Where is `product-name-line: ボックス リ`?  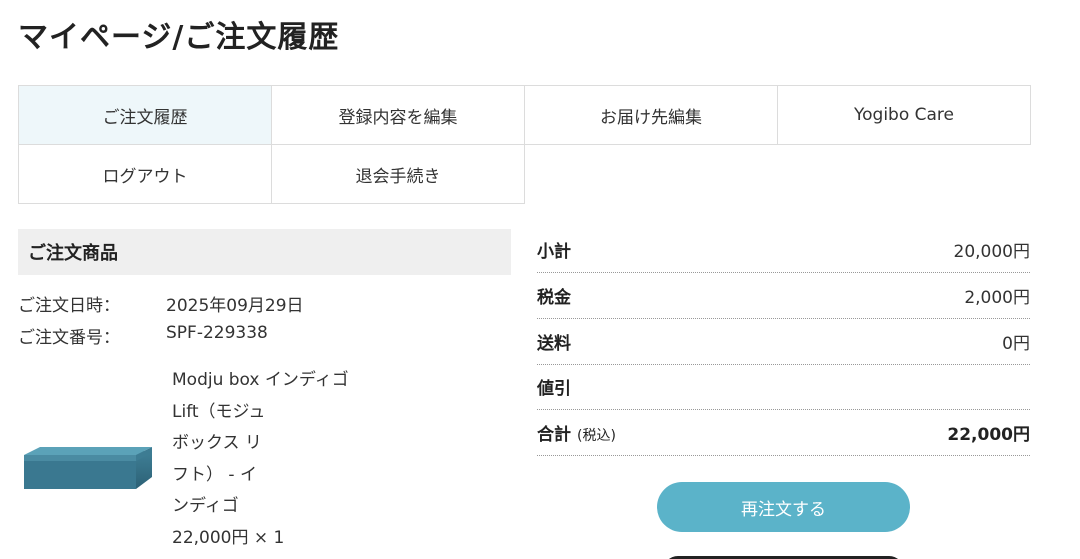
product-name-line: ボックス リ is located at coordinates (274, 444).